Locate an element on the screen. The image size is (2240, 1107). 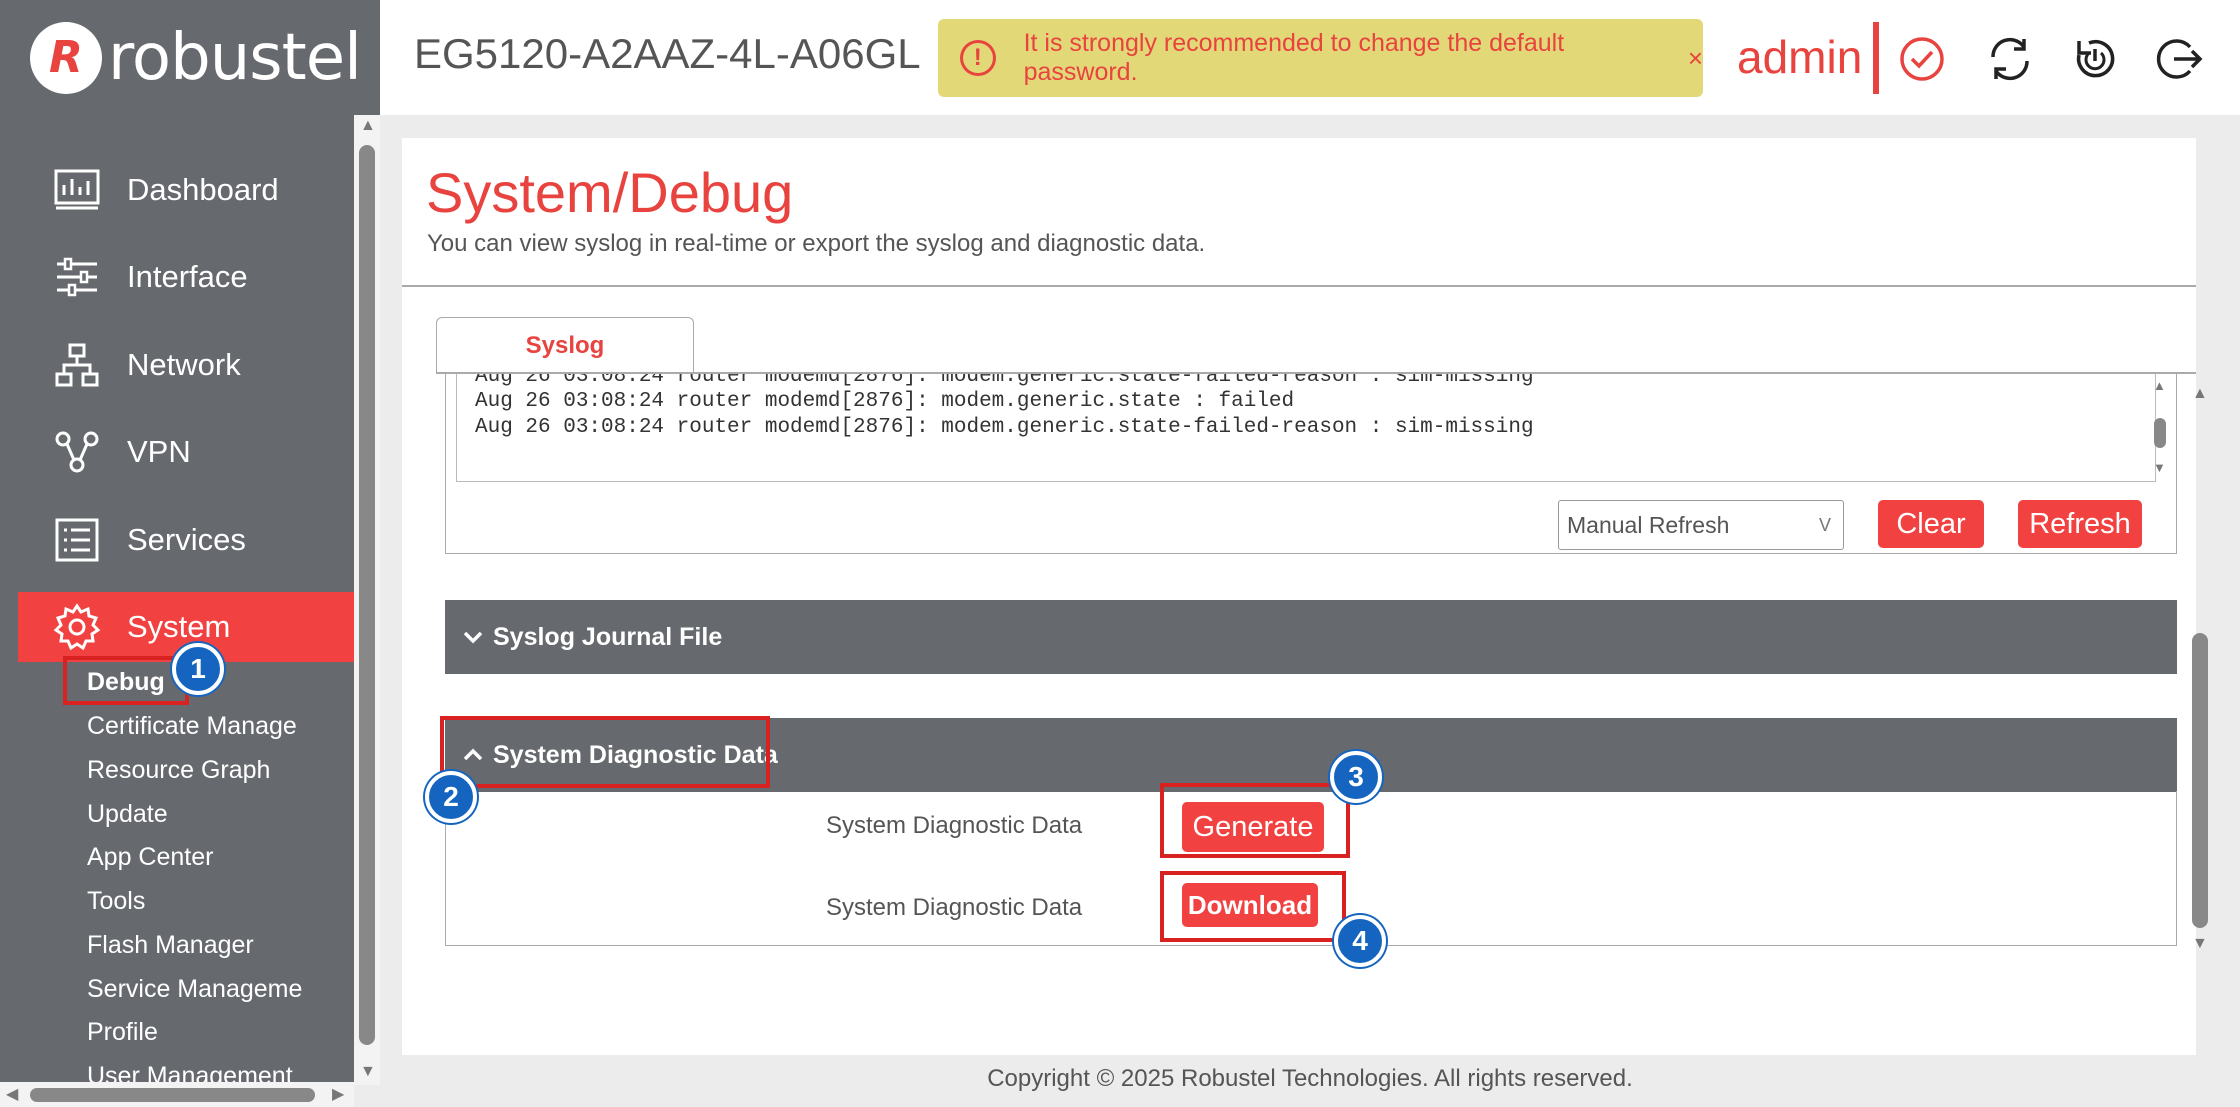
logo: R robustel is located at coordinates (190, 57).